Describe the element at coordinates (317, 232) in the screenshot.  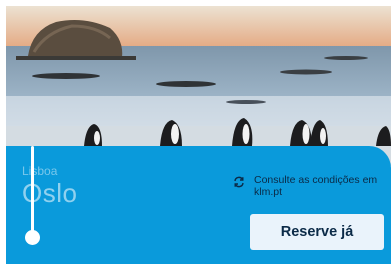
I see `reserve-button: Reserve já` at that location.